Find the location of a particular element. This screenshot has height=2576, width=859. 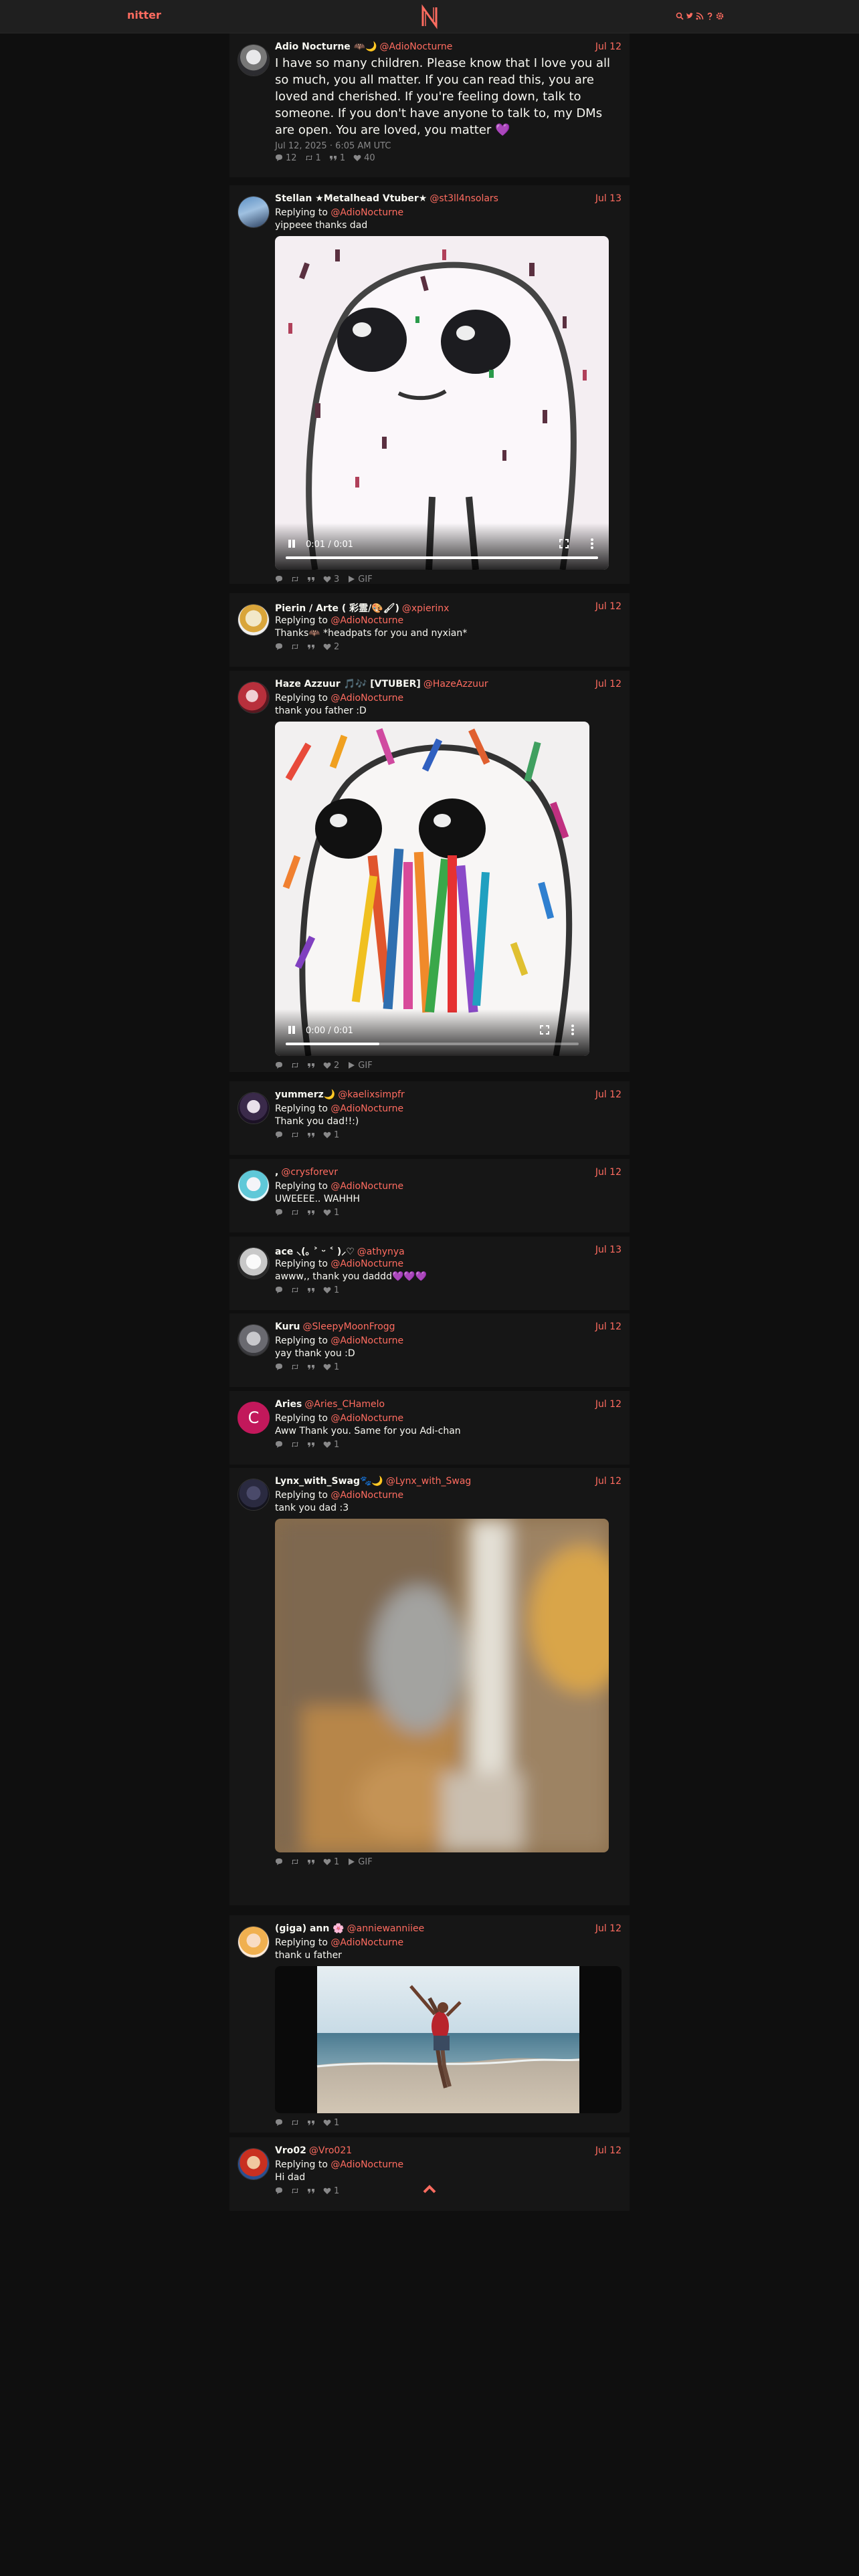

fullname: Kuru is located at coordinates (288, 1327).